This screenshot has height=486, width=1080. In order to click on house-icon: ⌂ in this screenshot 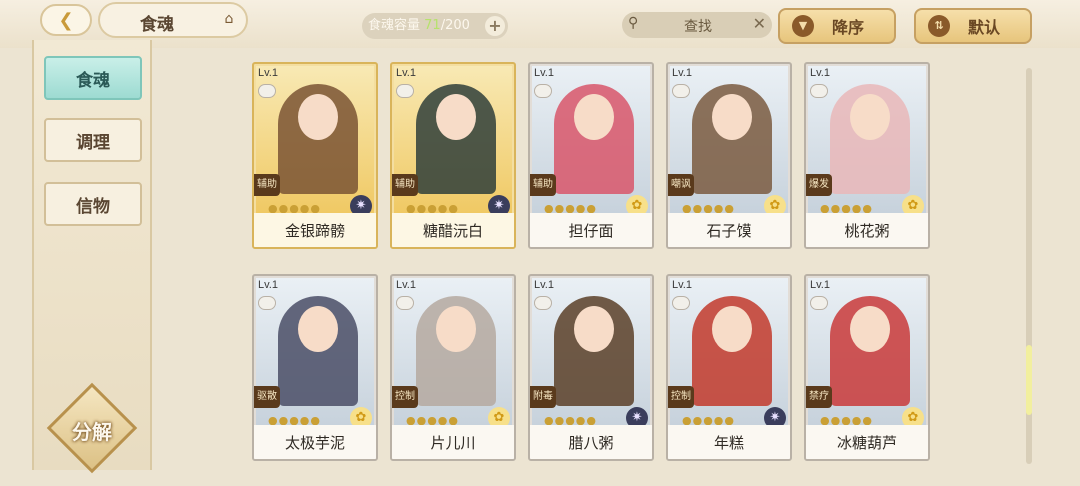, I will do `click(229, 20)`.